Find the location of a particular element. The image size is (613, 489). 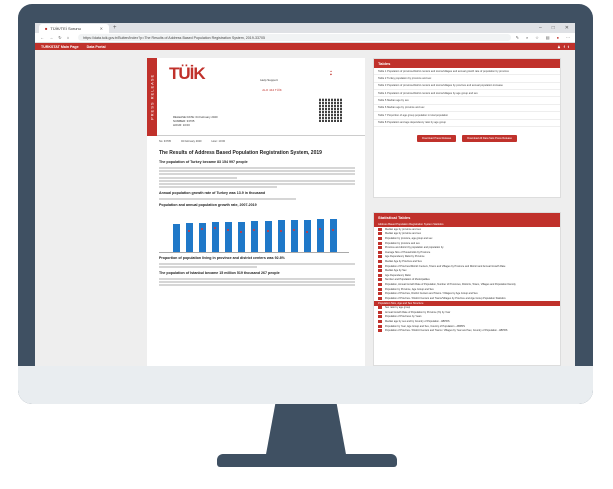

monitor-chin is located at coordinates (305, 385).